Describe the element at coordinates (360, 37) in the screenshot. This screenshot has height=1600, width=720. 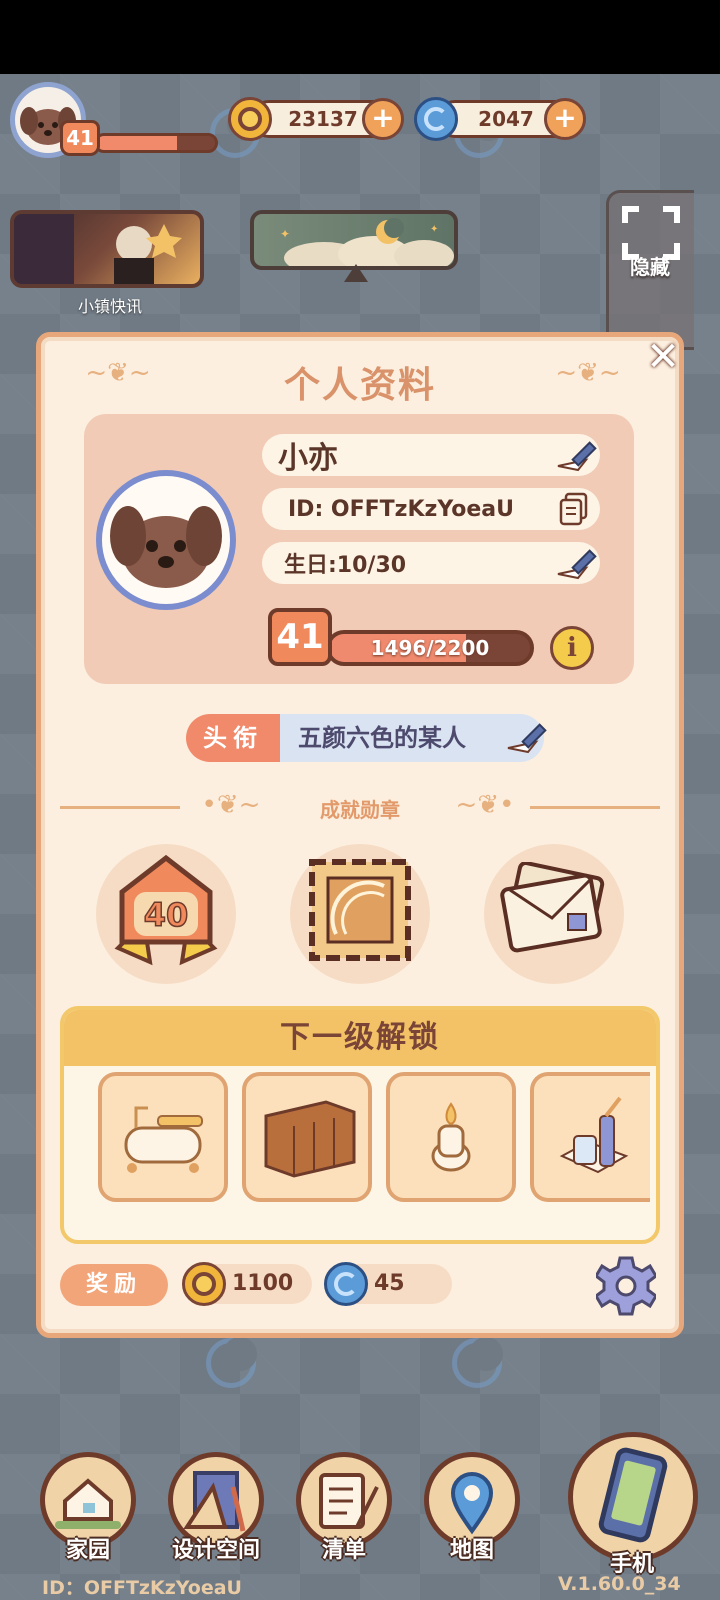
I see `status-bar` at that location.